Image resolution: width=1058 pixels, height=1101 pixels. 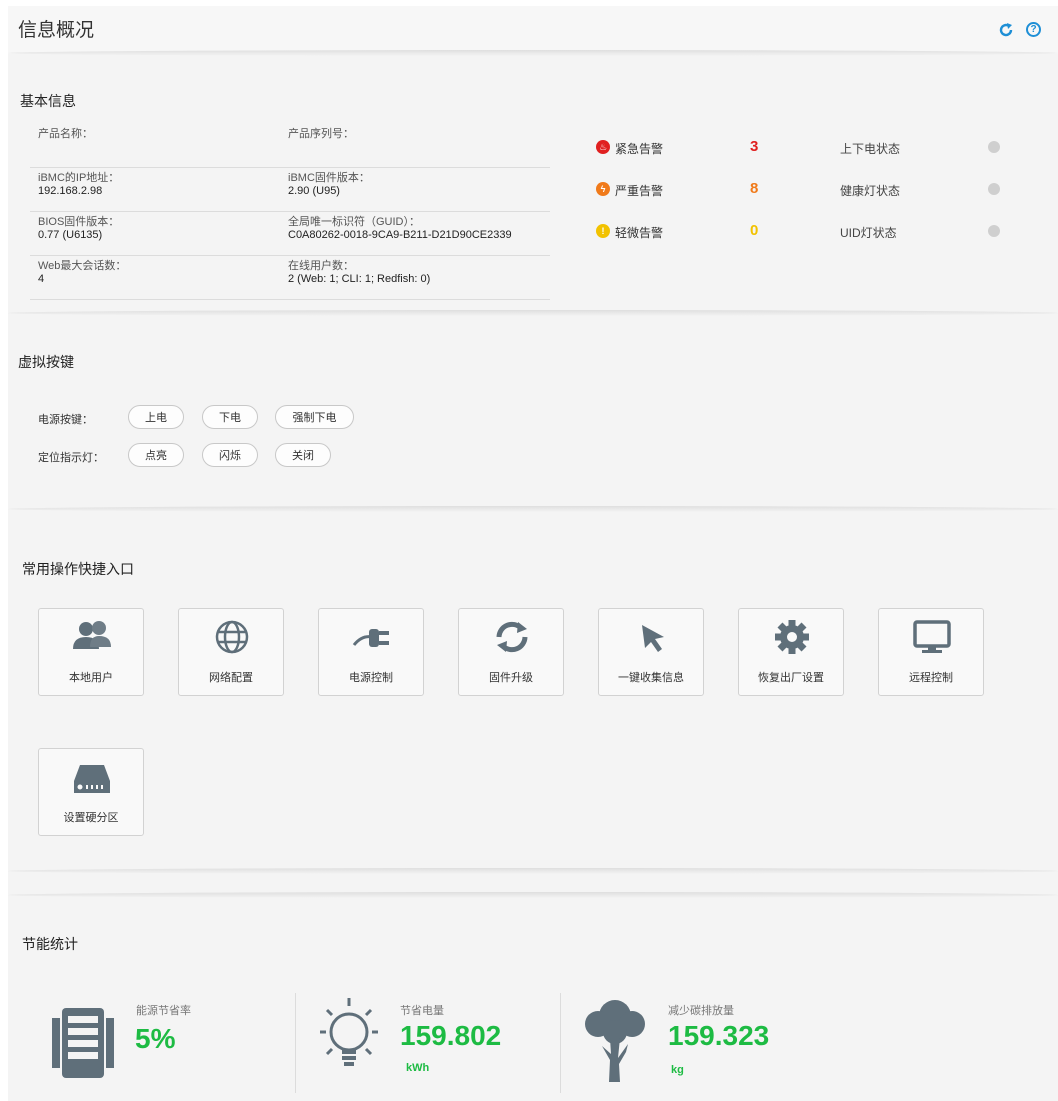 I want to click on ibmc-ip-value: 192.168.2.98, so click(x=70, y=191).